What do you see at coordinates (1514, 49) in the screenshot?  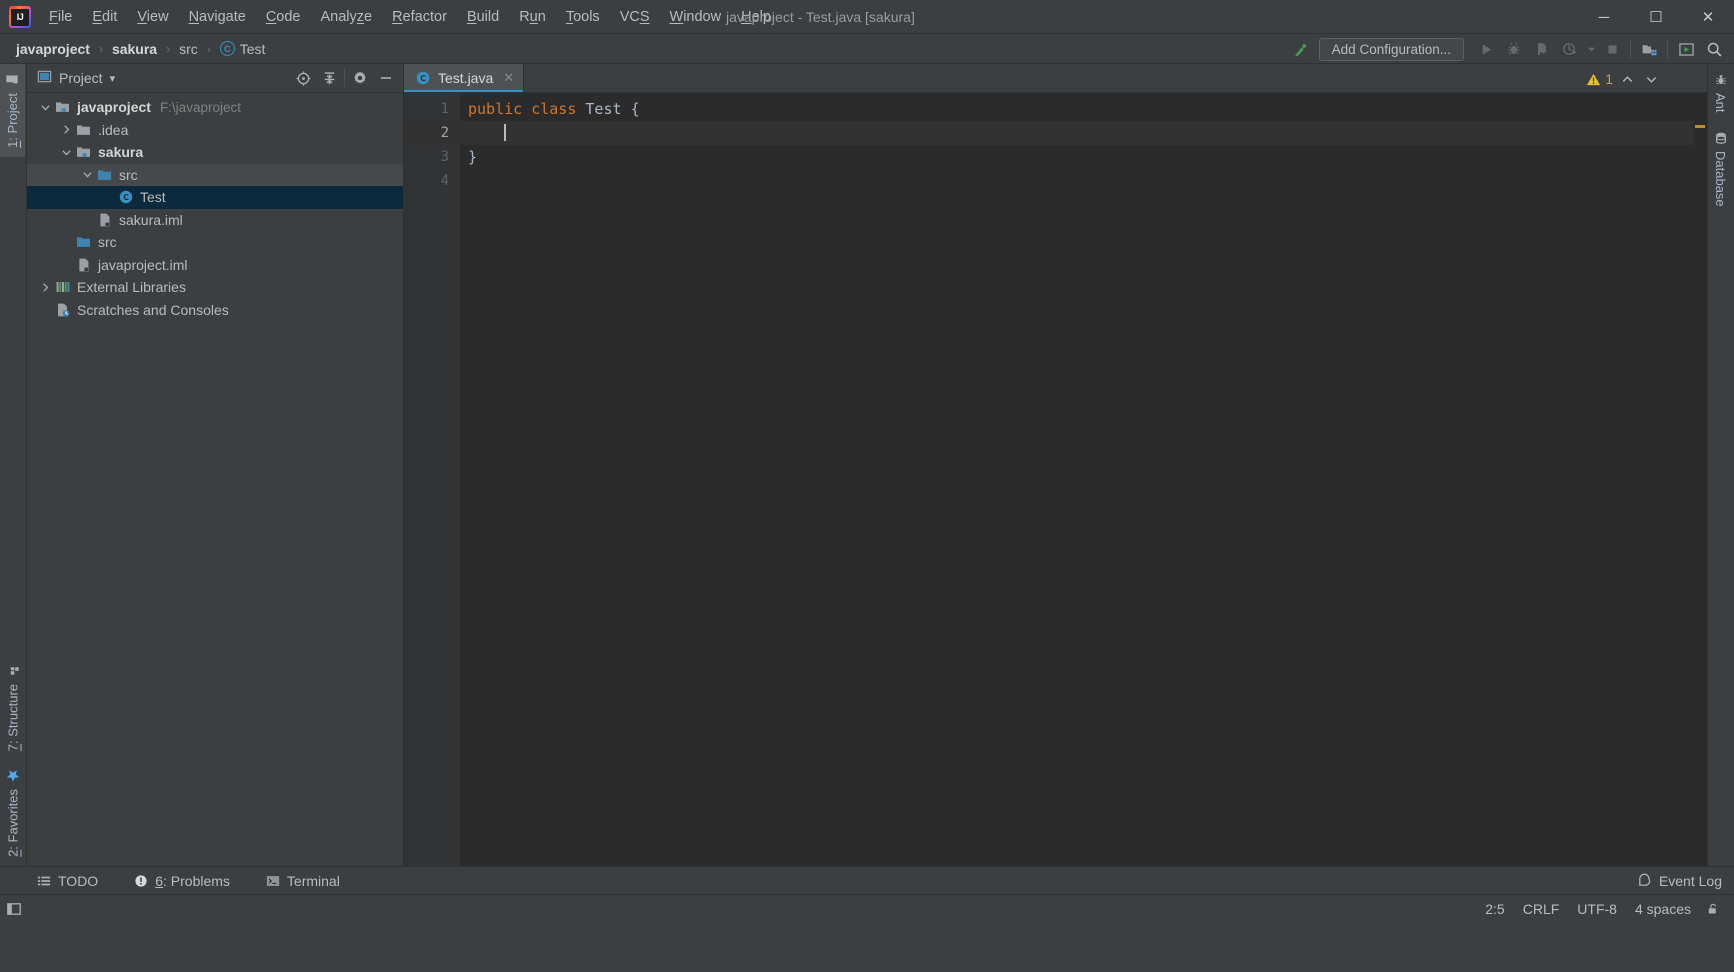 I see `debug-icon` at bounding box center [1514, 49].